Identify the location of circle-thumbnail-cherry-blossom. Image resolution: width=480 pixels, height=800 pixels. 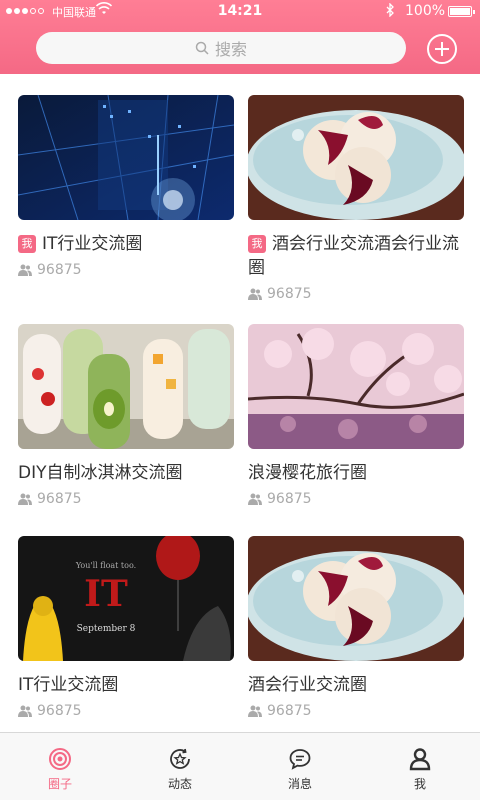
(356, 386).